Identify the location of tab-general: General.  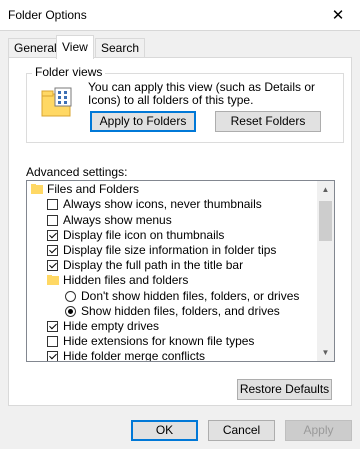
(35, 48).